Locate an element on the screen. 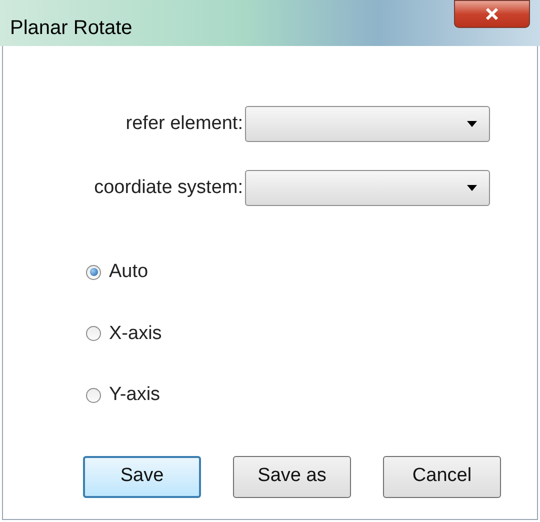 Image resolution: width=540 pixels, height=522 pixels. field-label: coordiate system: is located at coordinates (168, 188).